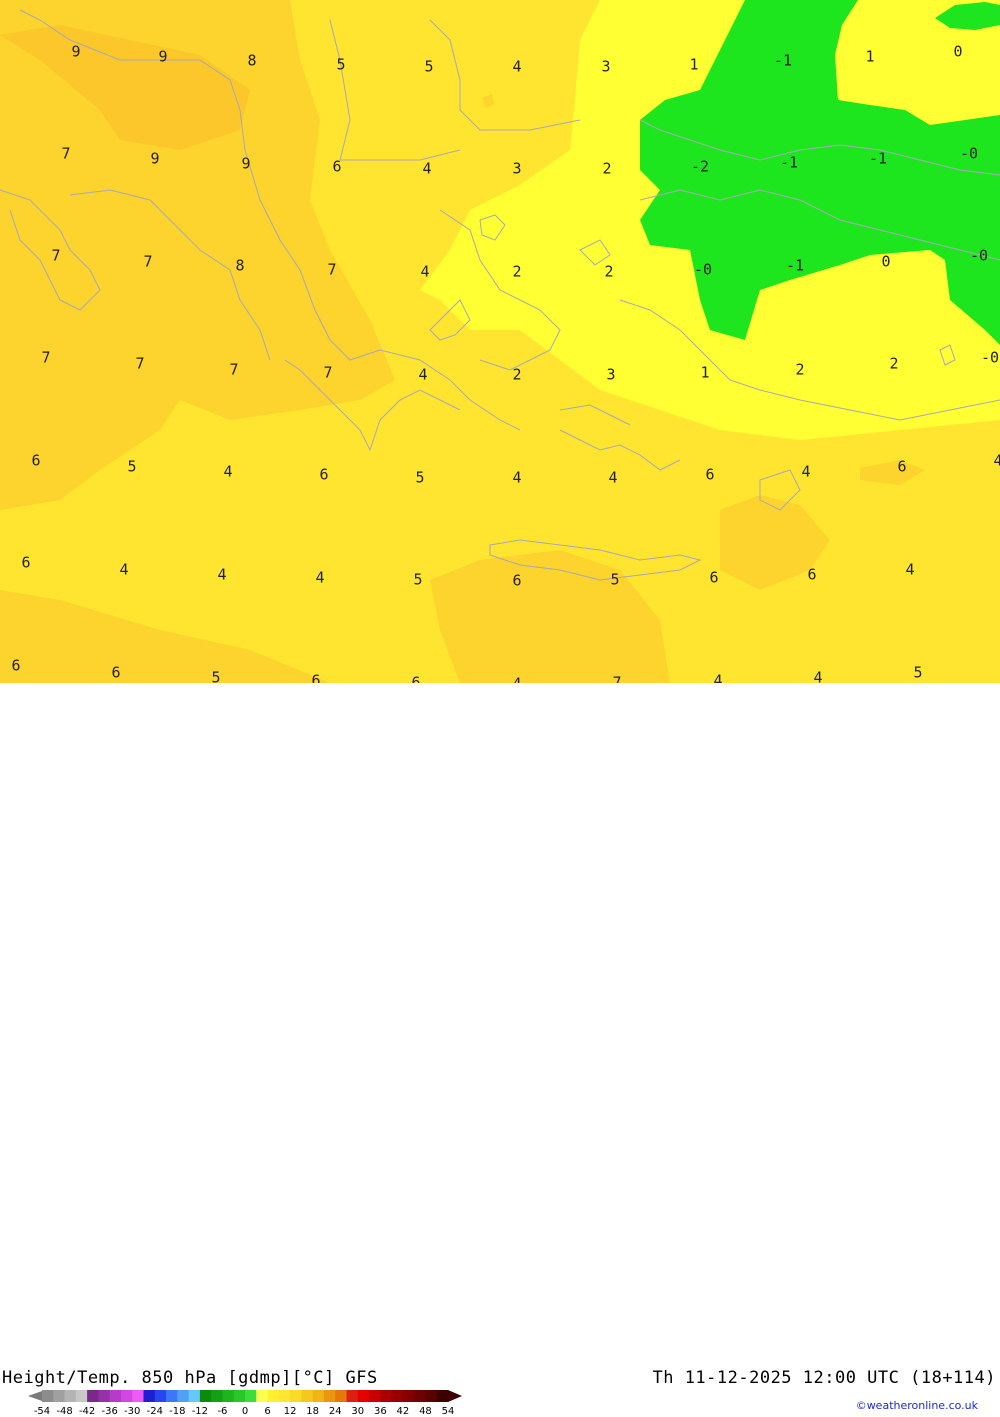 Image resolution: width=1000 pixels, height=1417 pixels. Describe the element at coordinates (267, 1411) in the screenshot. I see `scale-tick-label: 6` at that location.